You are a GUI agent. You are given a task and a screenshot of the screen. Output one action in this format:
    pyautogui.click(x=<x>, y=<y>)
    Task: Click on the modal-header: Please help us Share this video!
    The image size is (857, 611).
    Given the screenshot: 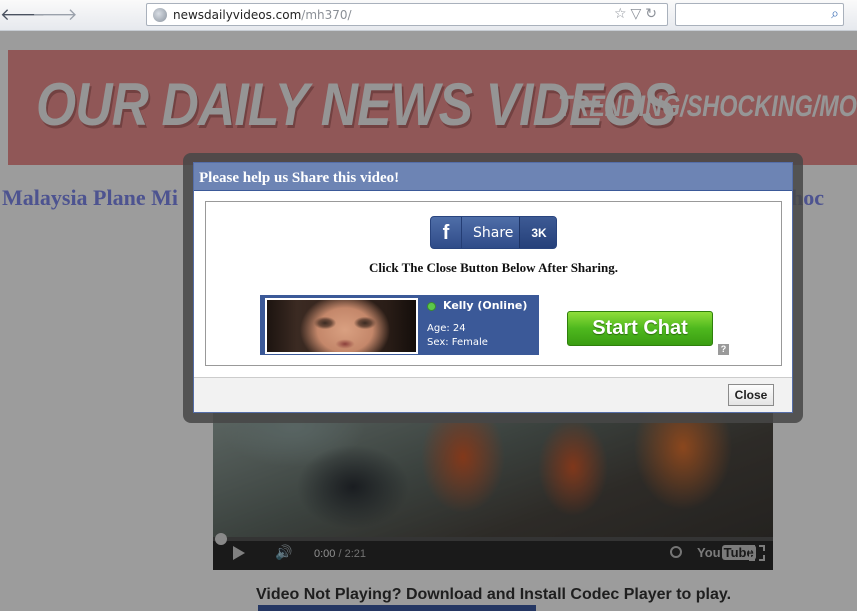 What is the action you would take?
    pyautogui.click(x=493, y=177)
    